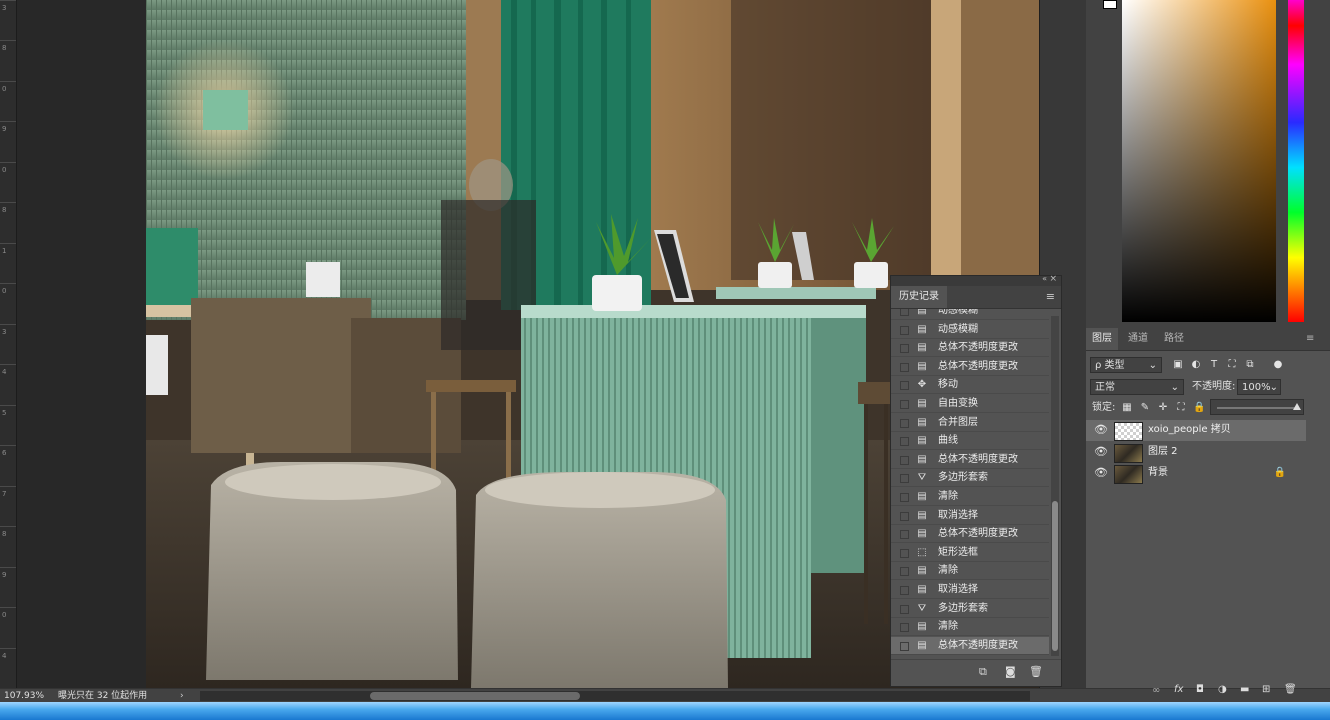 The width and height of the screenshot is (1330, 720). Describe the element at coordinates (1010, 671) in the screenshot. I see `snapshot-camera-icon: ◙` at that location.